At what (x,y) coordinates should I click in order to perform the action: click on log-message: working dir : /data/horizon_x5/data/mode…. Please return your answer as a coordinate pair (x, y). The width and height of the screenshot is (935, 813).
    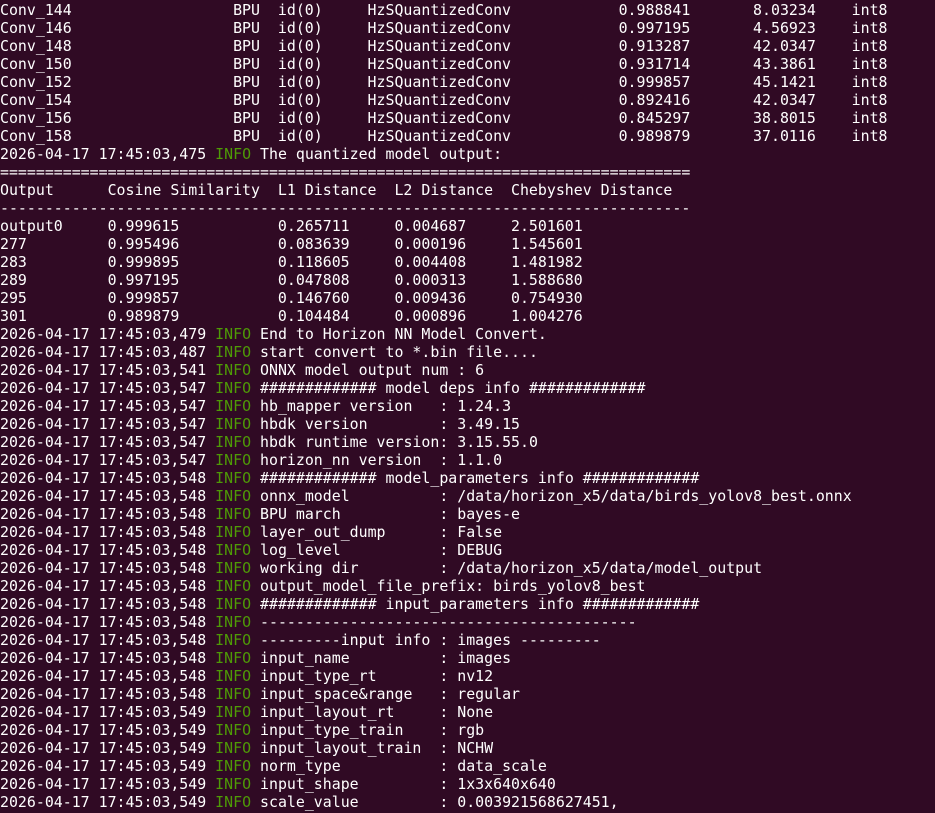
    Looking at the image, I should click on (511, 568).